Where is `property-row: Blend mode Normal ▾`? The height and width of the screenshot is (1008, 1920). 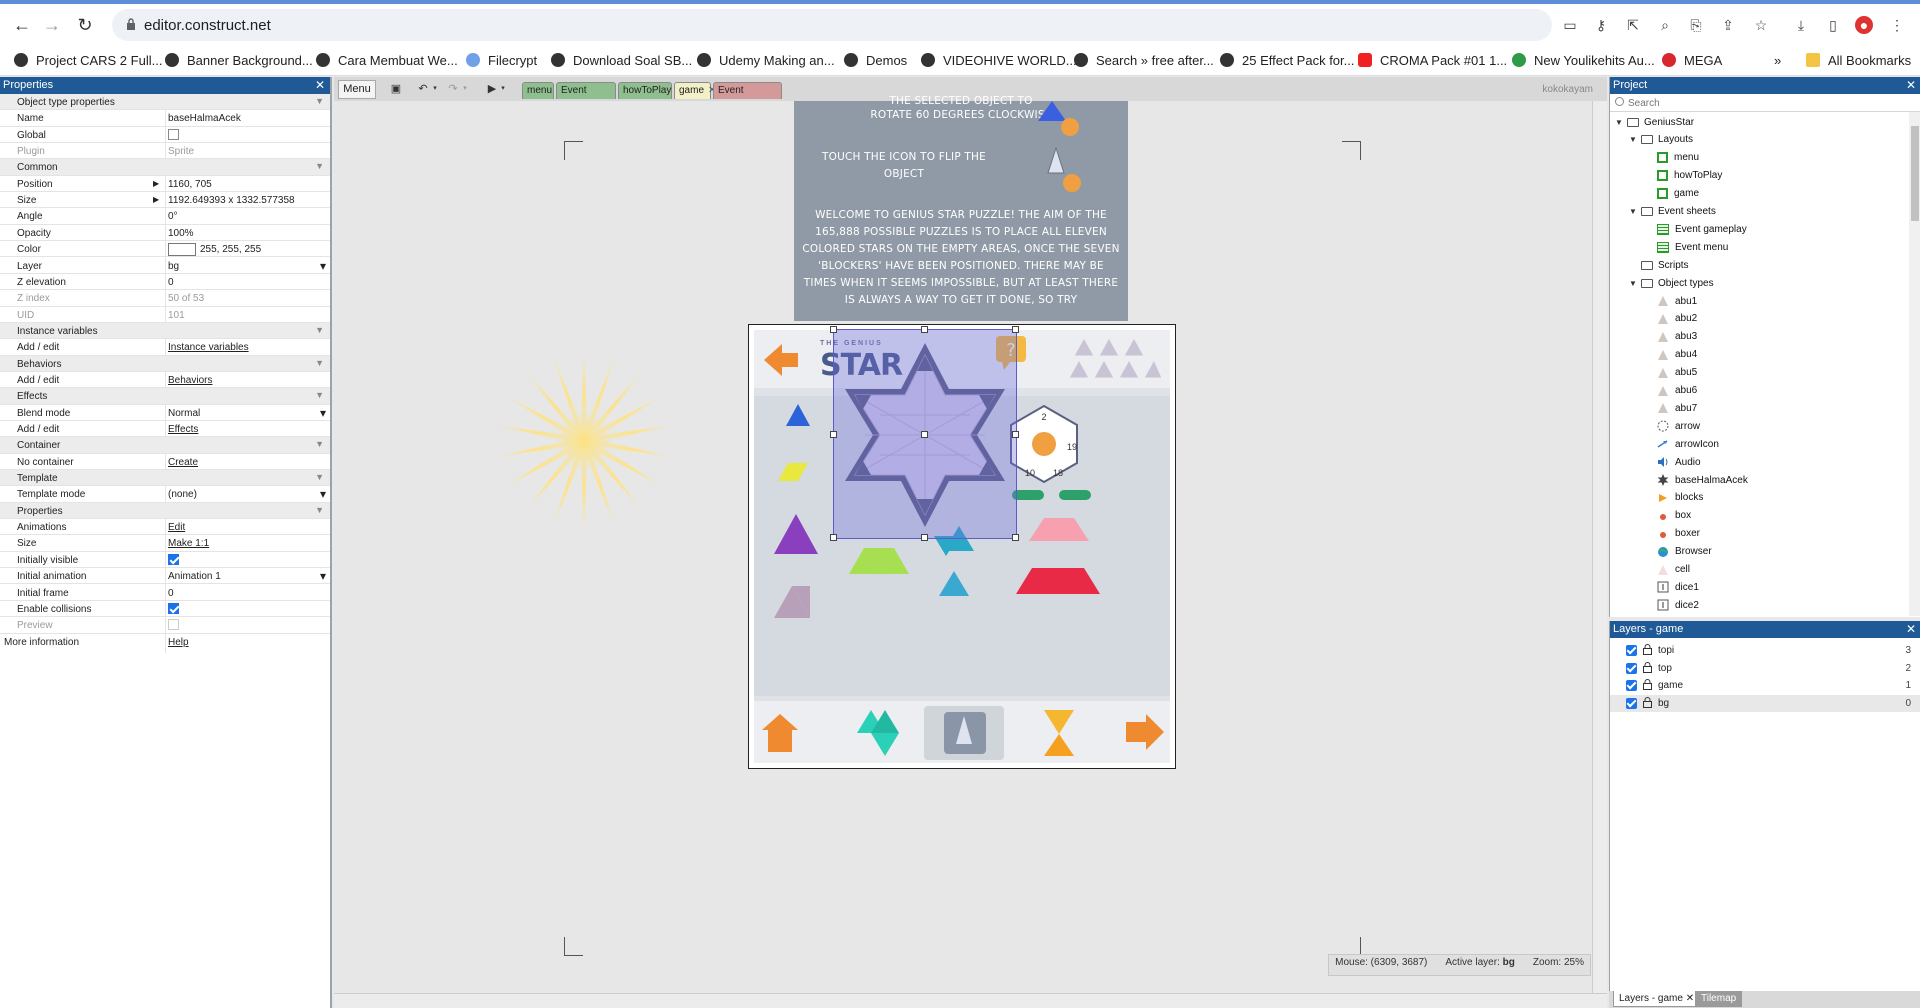
property-row: Blend mode Normal ▾ is located at coordinates (165, 414).